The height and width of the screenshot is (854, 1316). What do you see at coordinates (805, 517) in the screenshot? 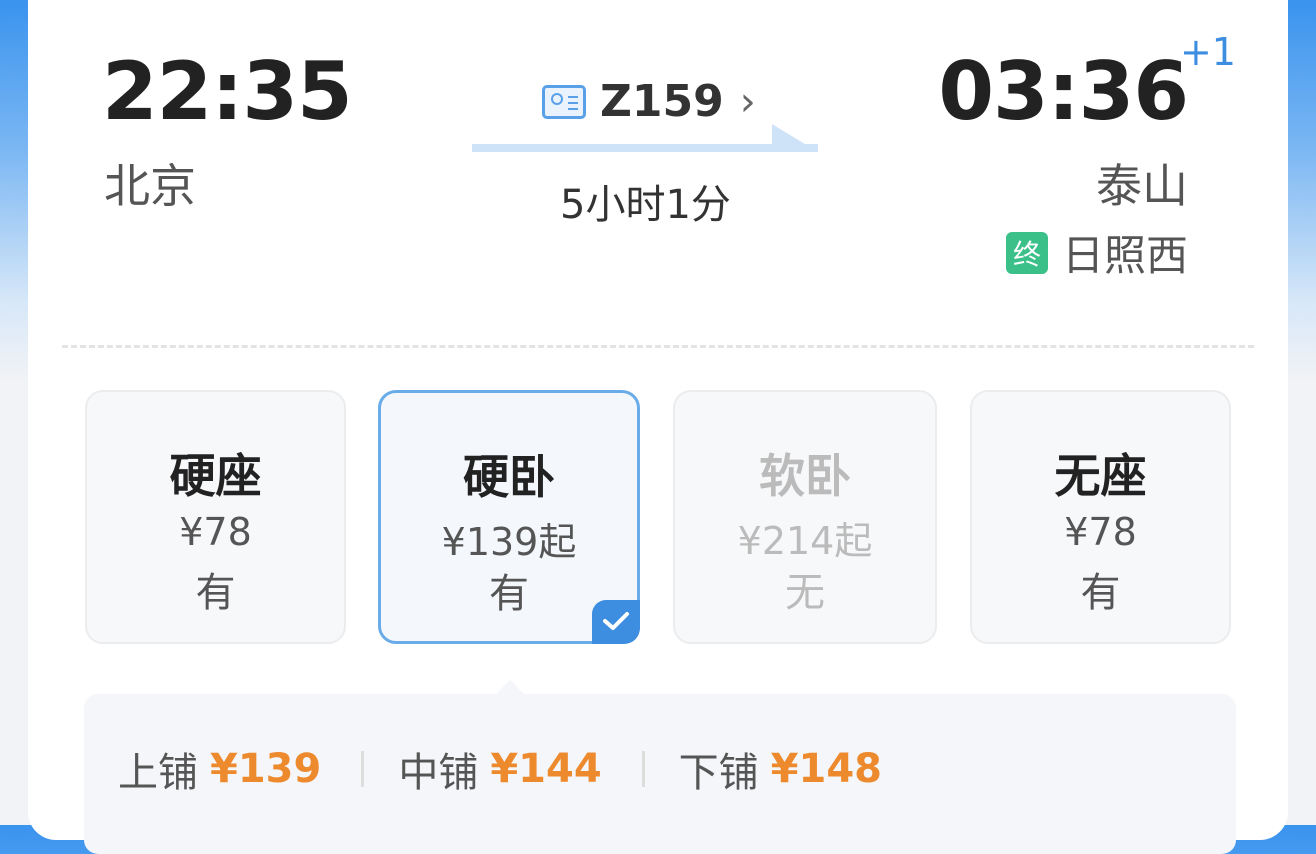
I see `seat-option-soft-sleeper: 软卧 ¥214起 无` at bounding box center [805, 517].